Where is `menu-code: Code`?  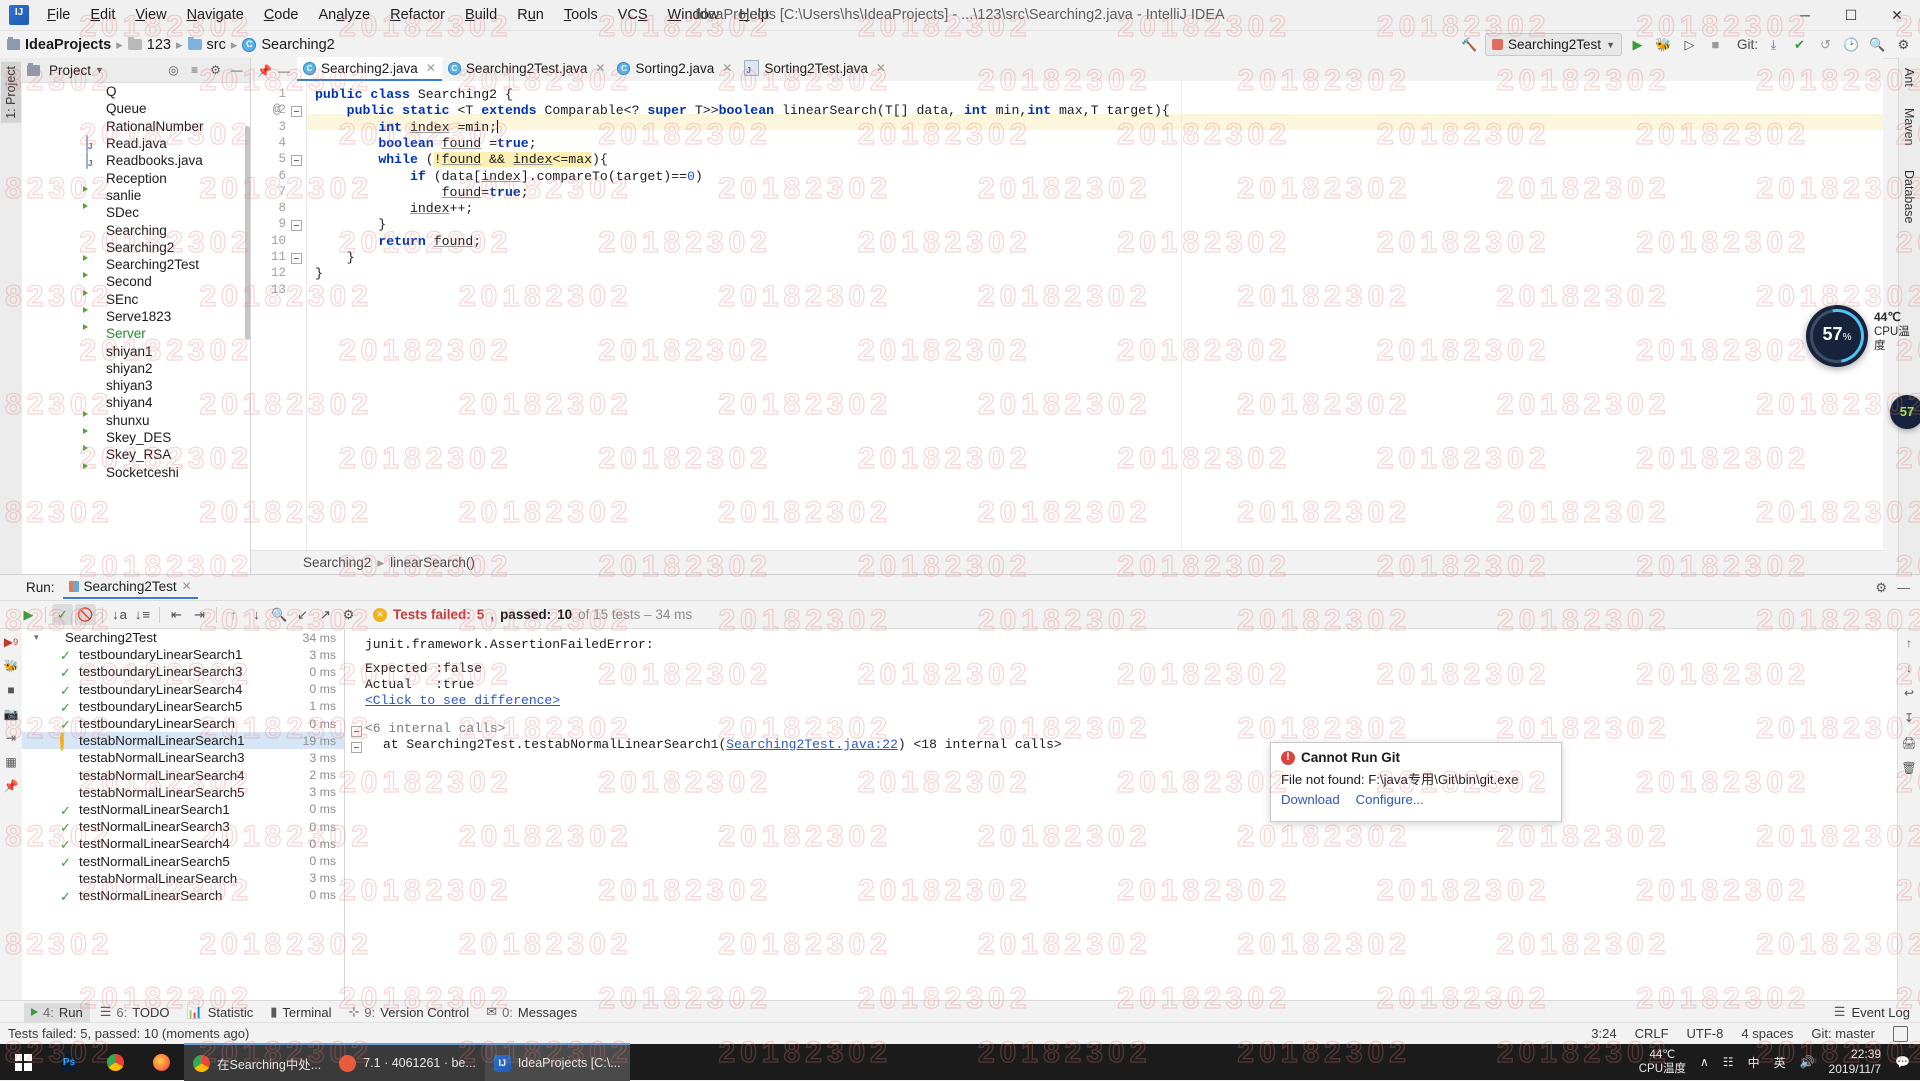
menu-code: Code is located at coordinates (281, 15).